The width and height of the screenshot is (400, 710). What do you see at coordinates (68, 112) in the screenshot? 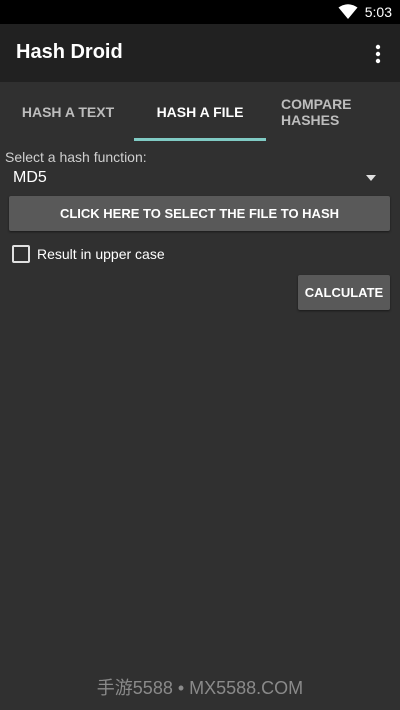
I see `tab-hash-a-text: HASH A TEXT` at bounding box center [68, 112].